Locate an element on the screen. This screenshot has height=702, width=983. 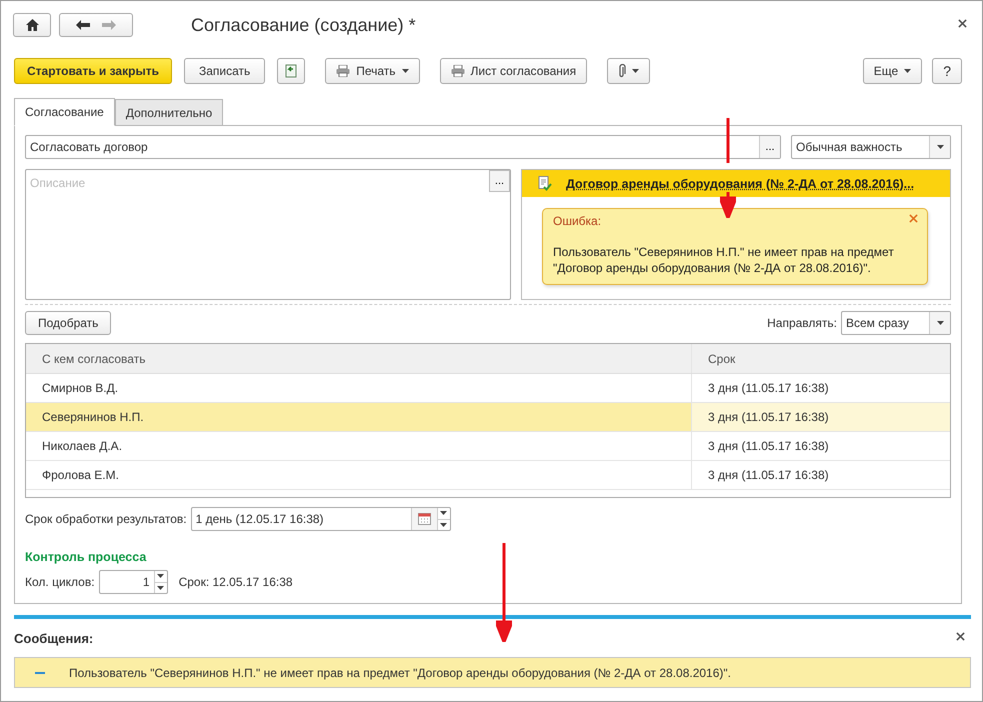
direction-dropdown: Всем сразу is located at coordinates (896, 323).